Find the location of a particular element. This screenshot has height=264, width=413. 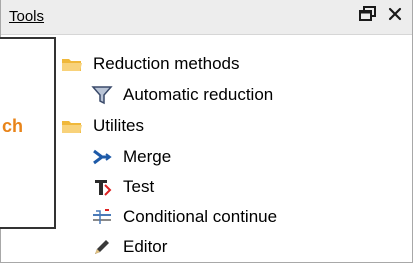

close-button is located at coordinates (395, 16).